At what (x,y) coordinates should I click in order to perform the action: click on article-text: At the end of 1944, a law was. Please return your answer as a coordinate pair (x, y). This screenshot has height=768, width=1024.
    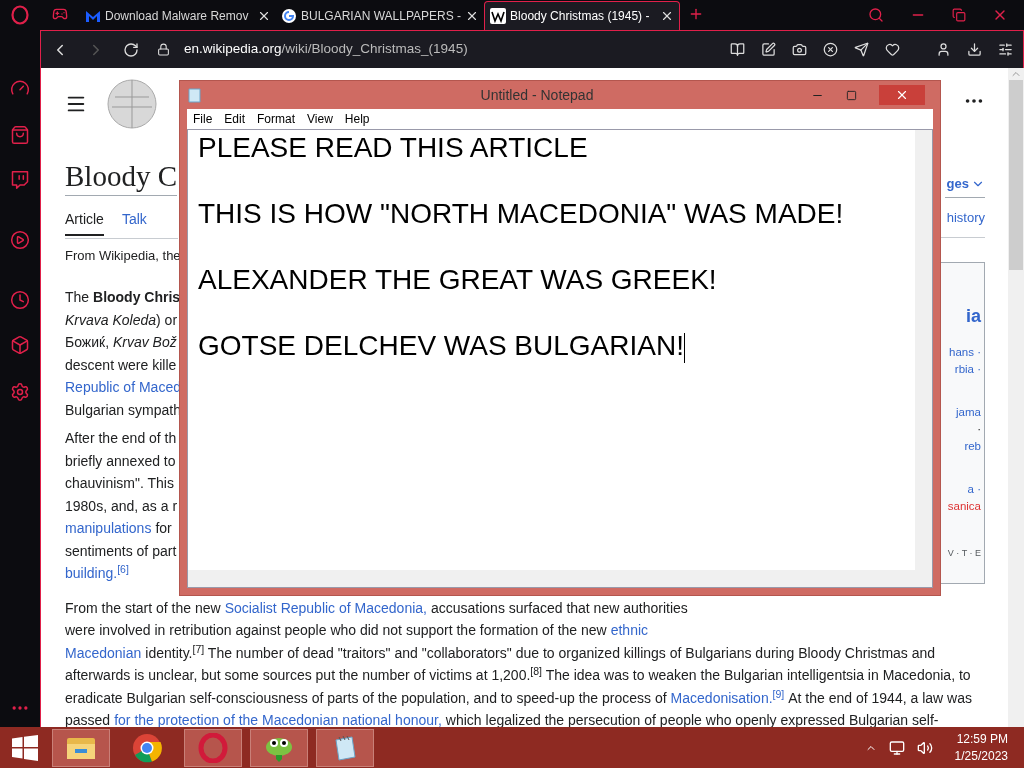
    Looking at the image, I should click on (880, 698).